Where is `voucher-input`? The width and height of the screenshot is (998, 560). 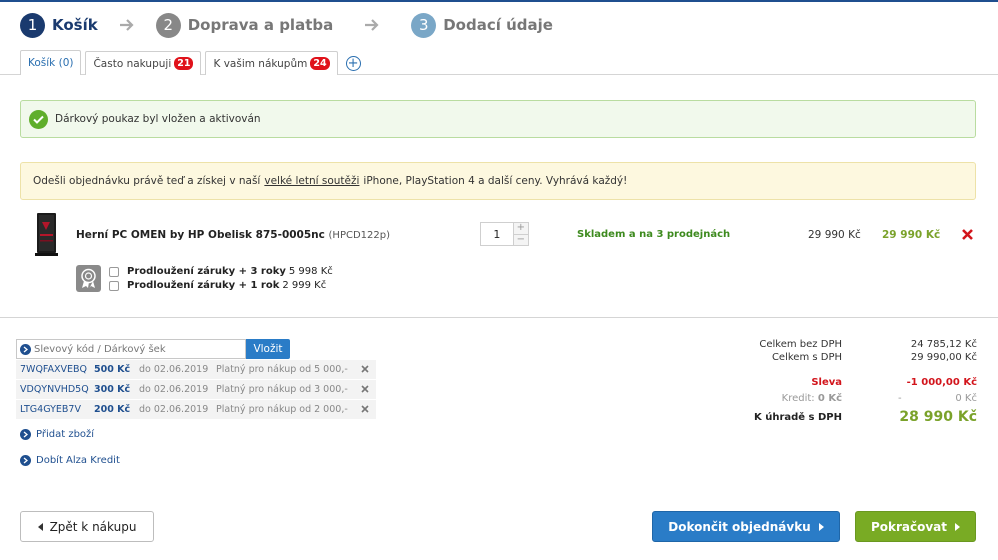 voucher-input is located at coordinates (134, 349).